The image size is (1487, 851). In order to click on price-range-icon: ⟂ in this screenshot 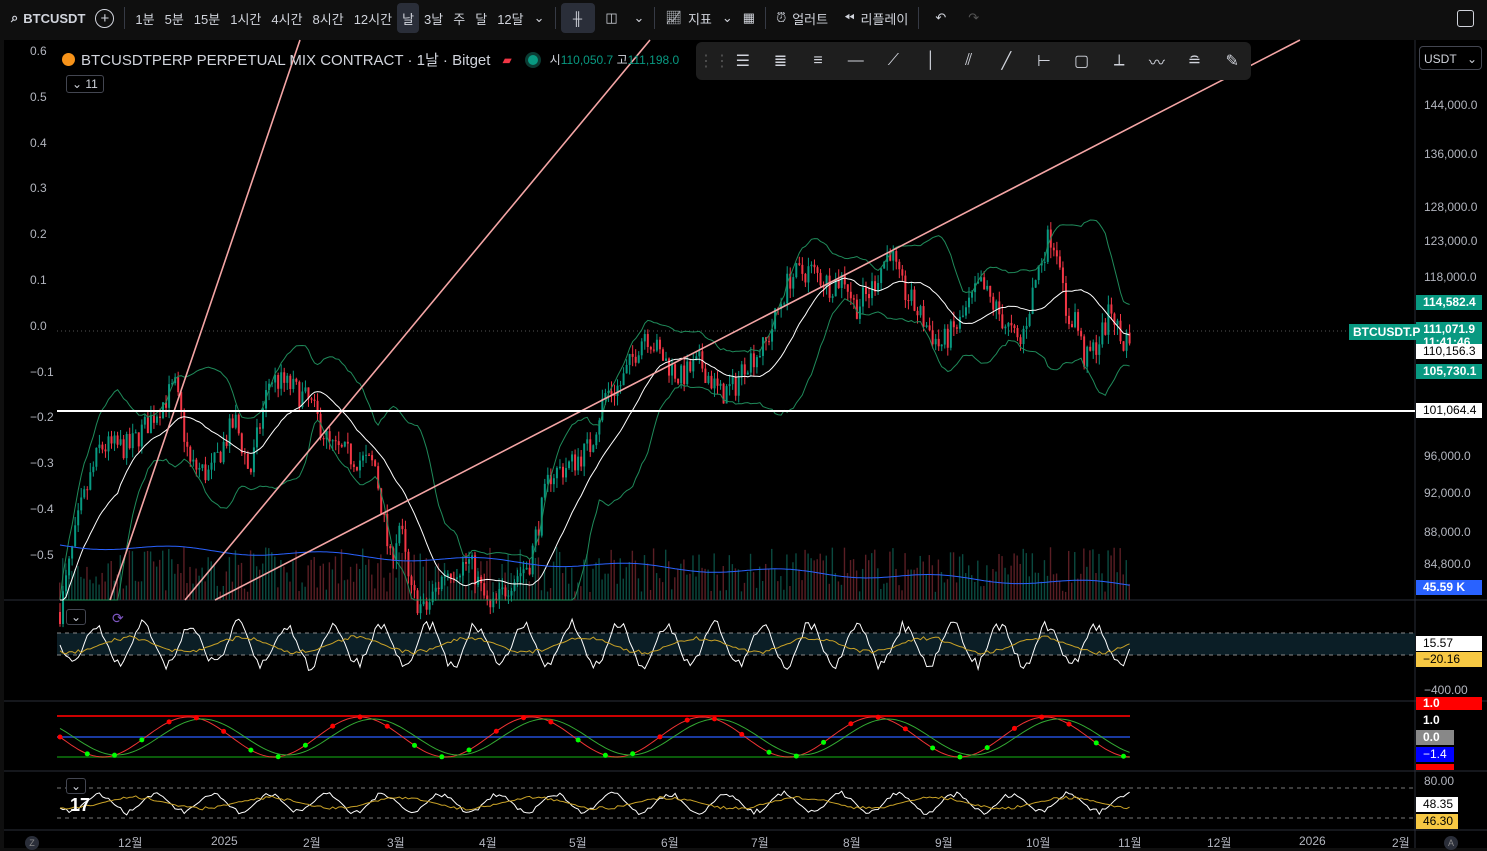, I will do `click(1119, 61)`.